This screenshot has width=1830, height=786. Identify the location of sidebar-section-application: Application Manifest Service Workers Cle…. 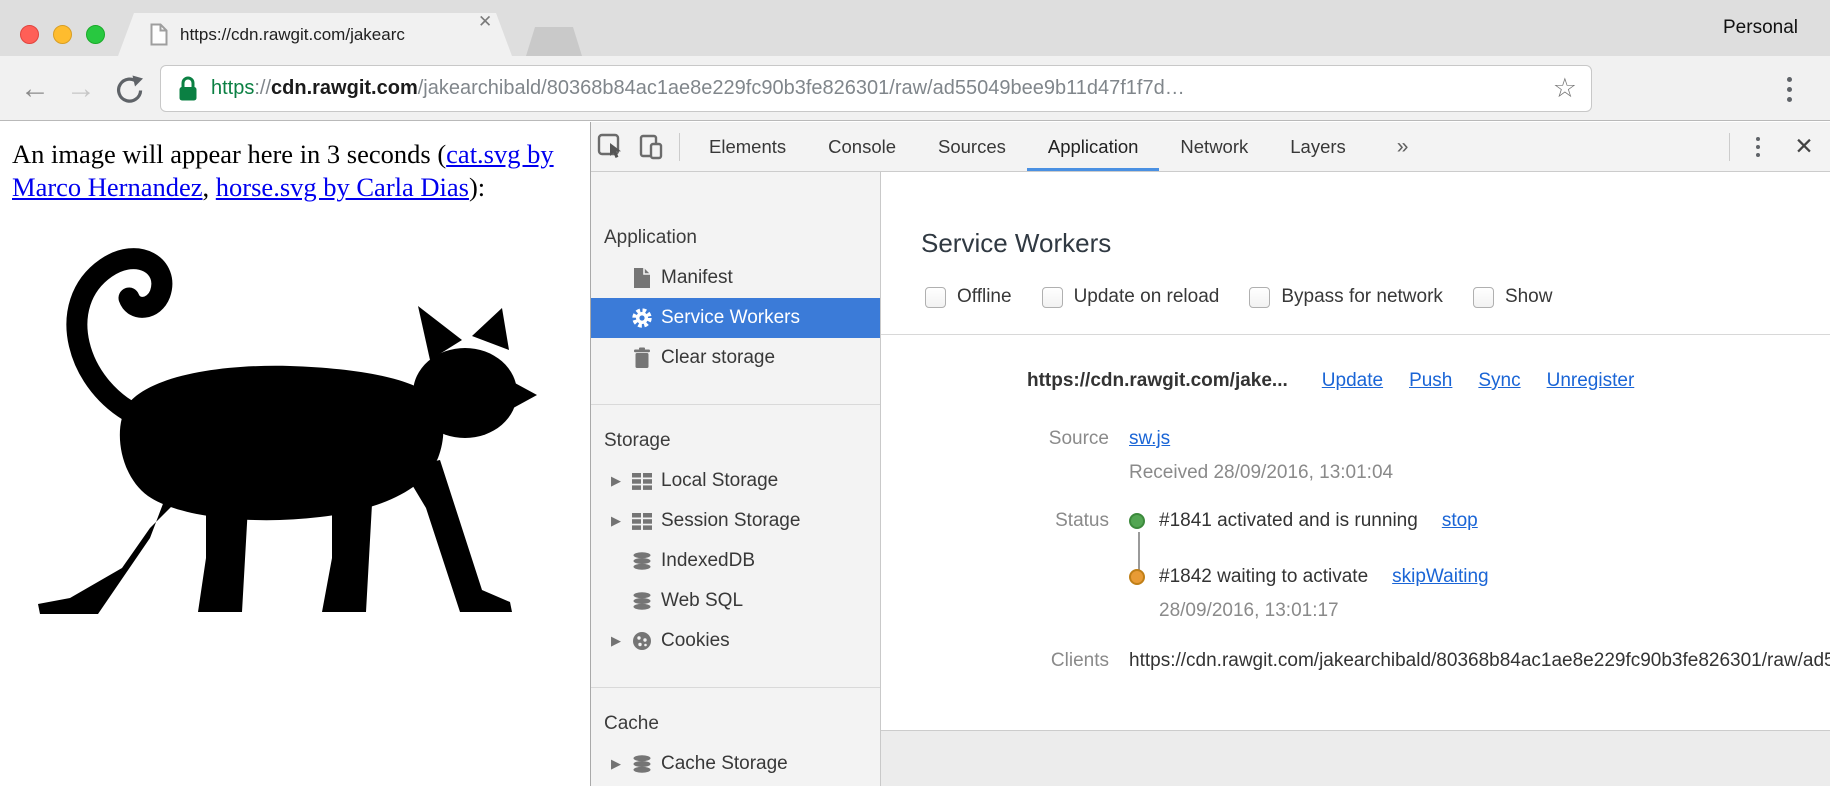
(735, 298).